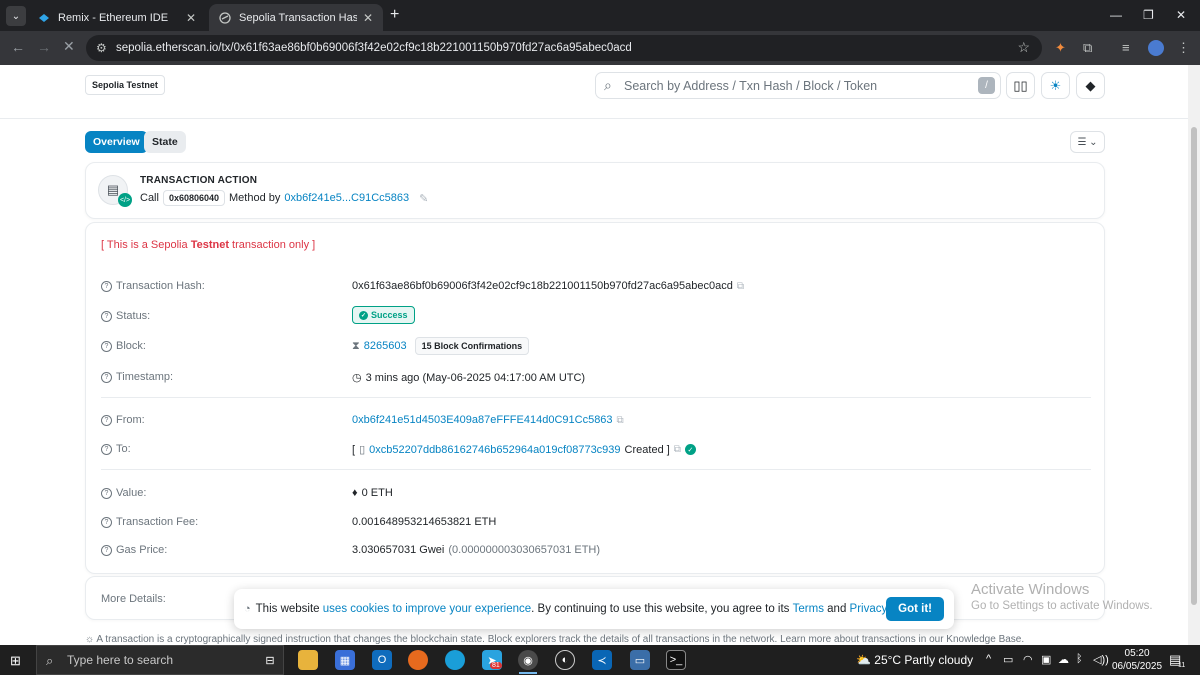 This screenshot has height=675, width=1200. I want to click on back-icon: ←, so click(18, 47).